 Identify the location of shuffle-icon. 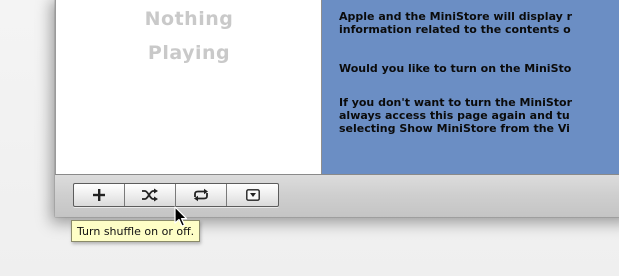
(150, 195).